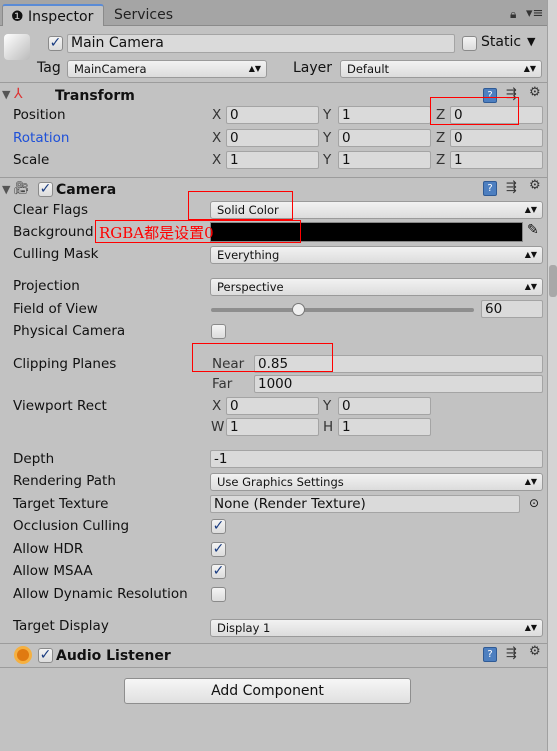 The image size is (557, 751). Describe the element at coordinates (17, 47) in the screenshot. I see `gameobject-cube-icon` at that location.